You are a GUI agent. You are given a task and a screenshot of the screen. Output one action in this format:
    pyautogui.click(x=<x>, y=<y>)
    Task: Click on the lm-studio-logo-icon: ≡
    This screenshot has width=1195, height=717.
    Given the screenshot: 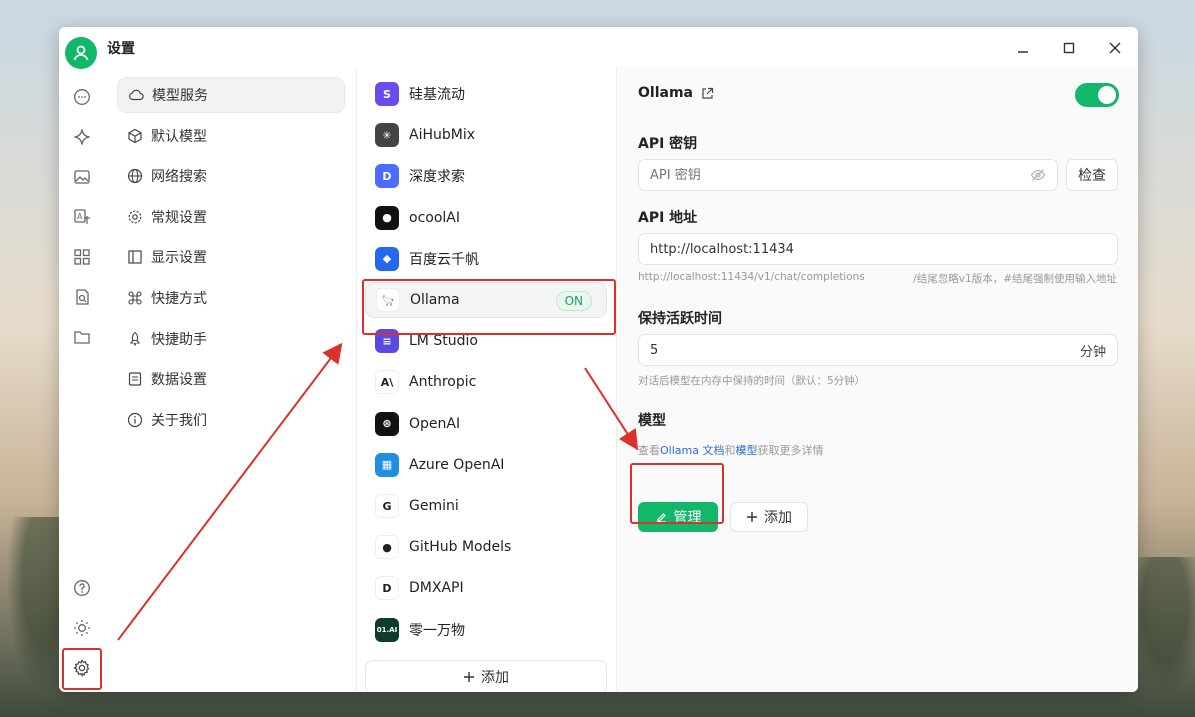 What is the action you would take?
    pyautogui.click(x=387, y=341)
    